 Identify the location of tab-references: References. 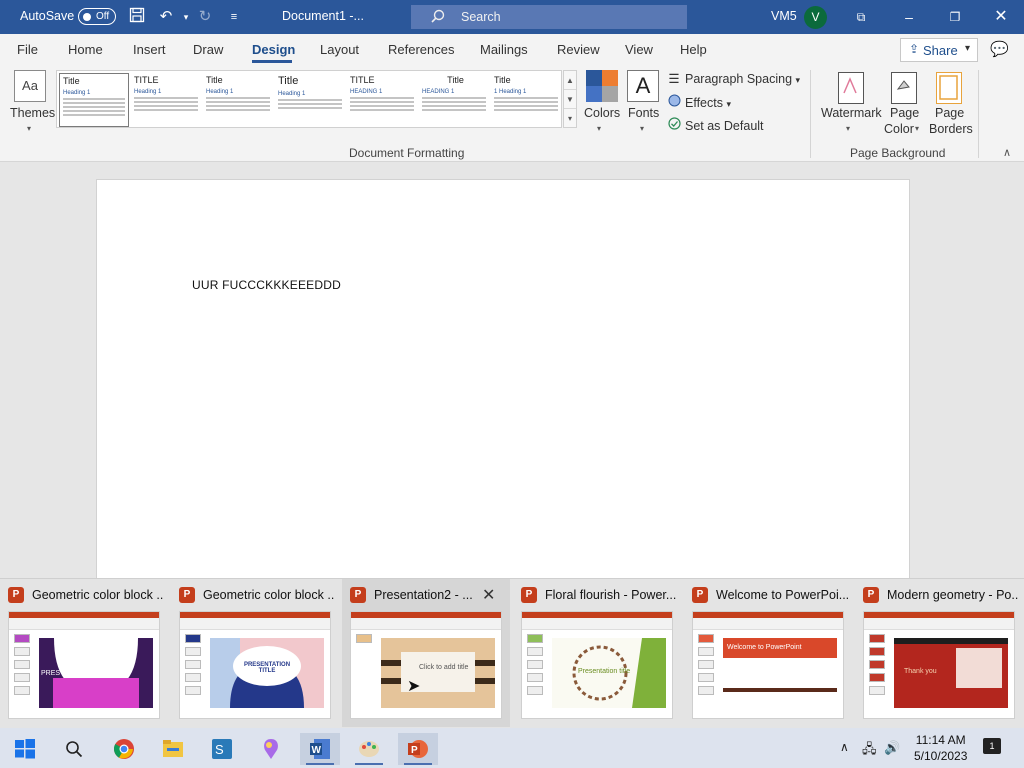
(421, 49).